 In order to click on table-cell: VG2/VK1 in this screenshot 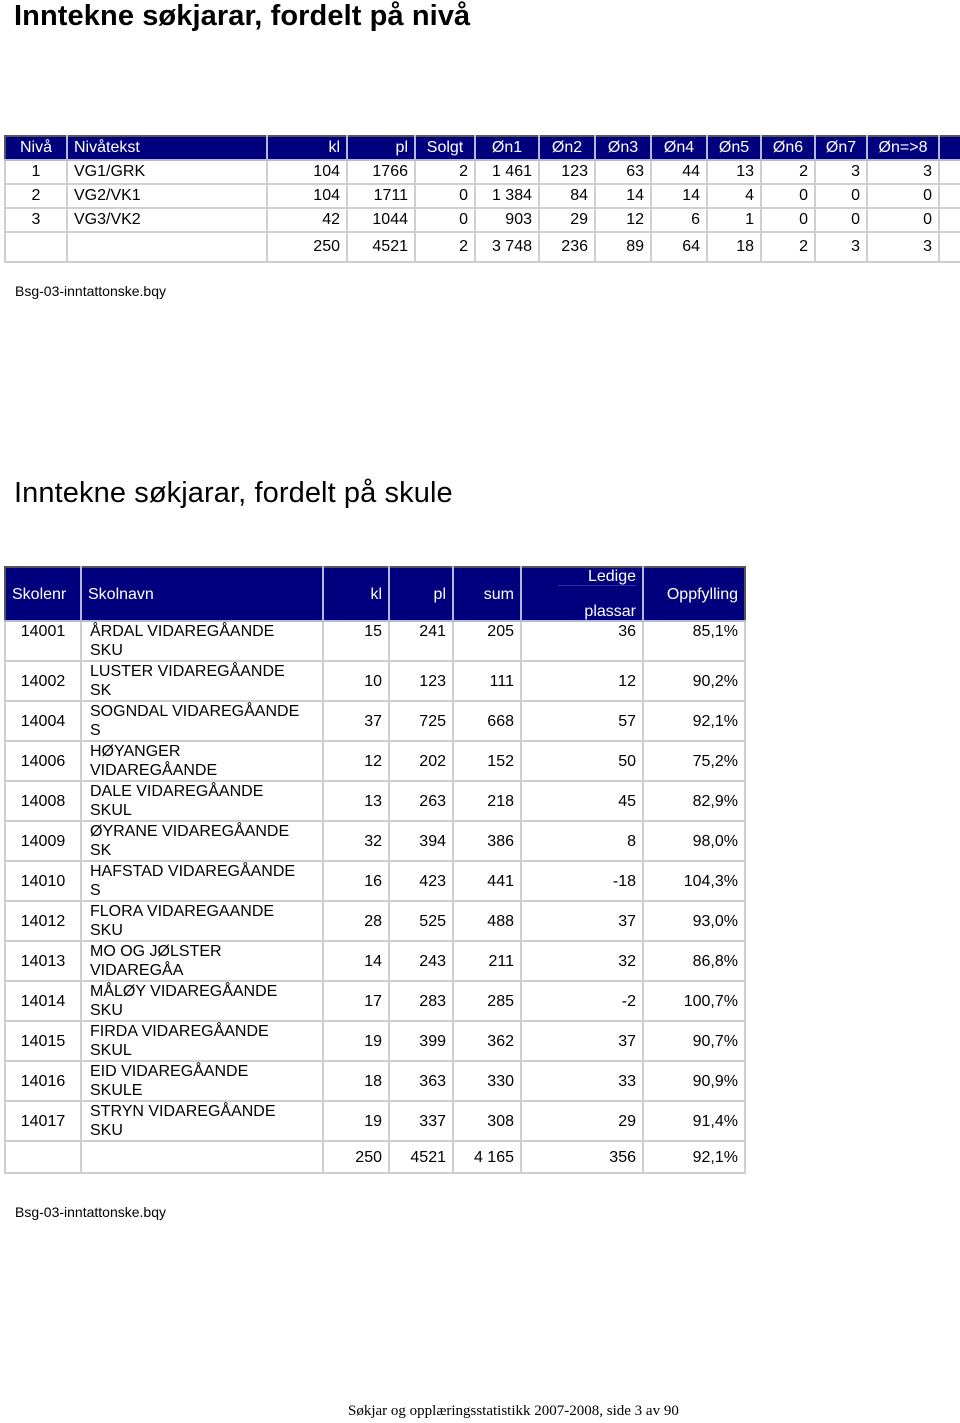, I will do `click(167, 196)`.